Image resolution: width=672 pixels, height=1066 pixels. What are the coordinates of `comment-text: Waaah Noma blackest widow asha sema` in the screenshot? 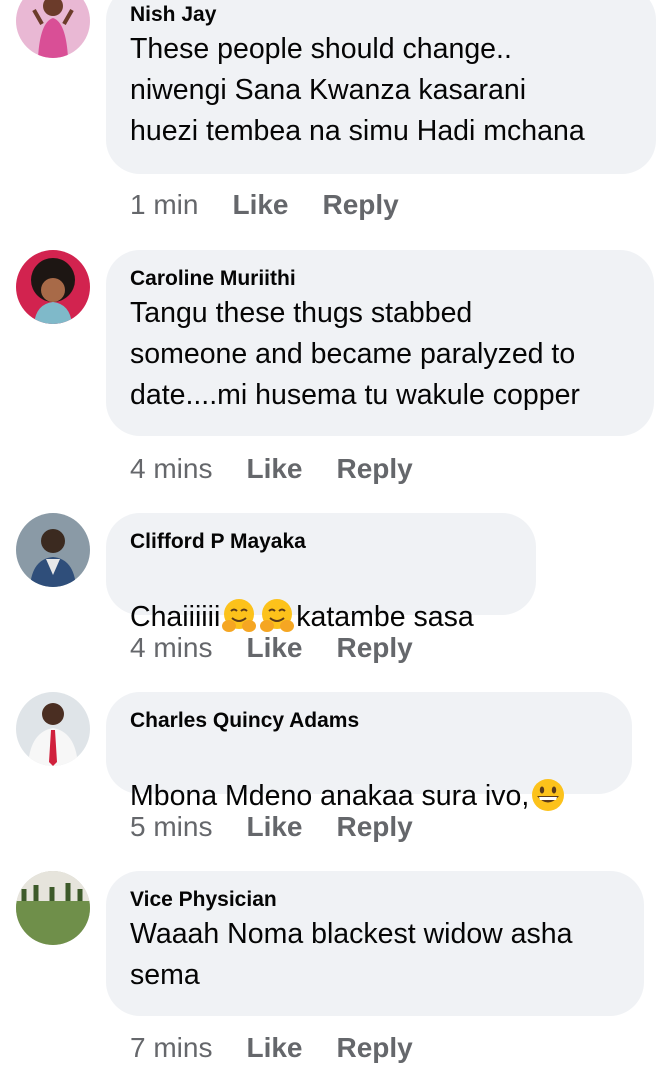 It's located at (351, 954).